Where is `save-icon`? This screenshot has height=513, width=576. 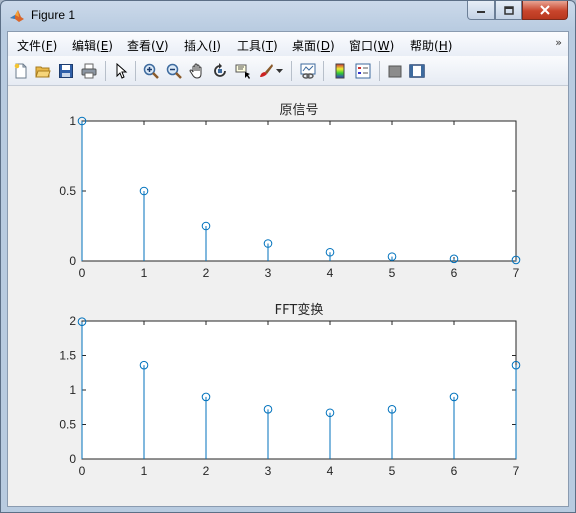
save-icon is located at coordinates (66, 71).